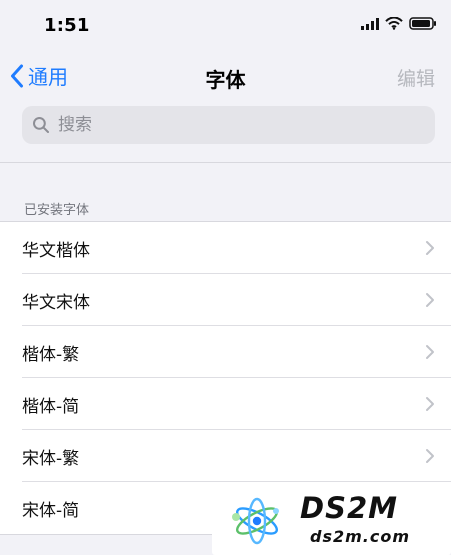 This screenshot has height=555, width=451. What do you see at coordinates (238, 125) in the screenshot?
I see `search-input` at bounding box center [238, 125].